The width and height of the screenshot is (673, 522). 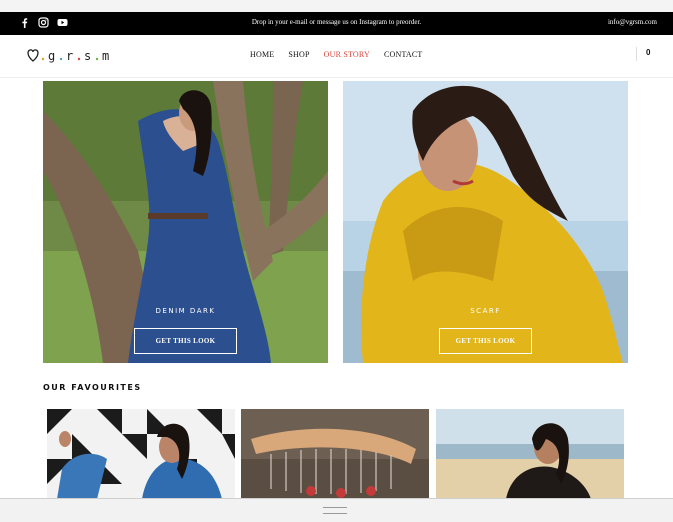 I want to click on drag-resize-bar, so click(x=336, y=510).